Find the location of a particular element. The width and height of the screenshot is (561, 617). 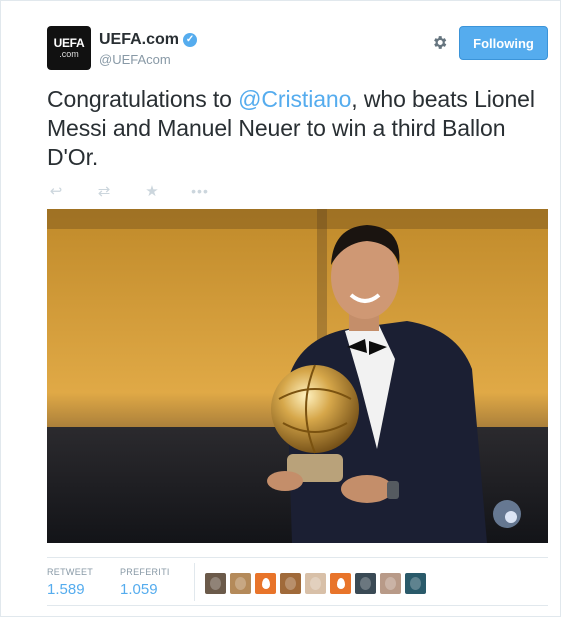

mention-link: @Cristiano is located at coordinates (294, 99).